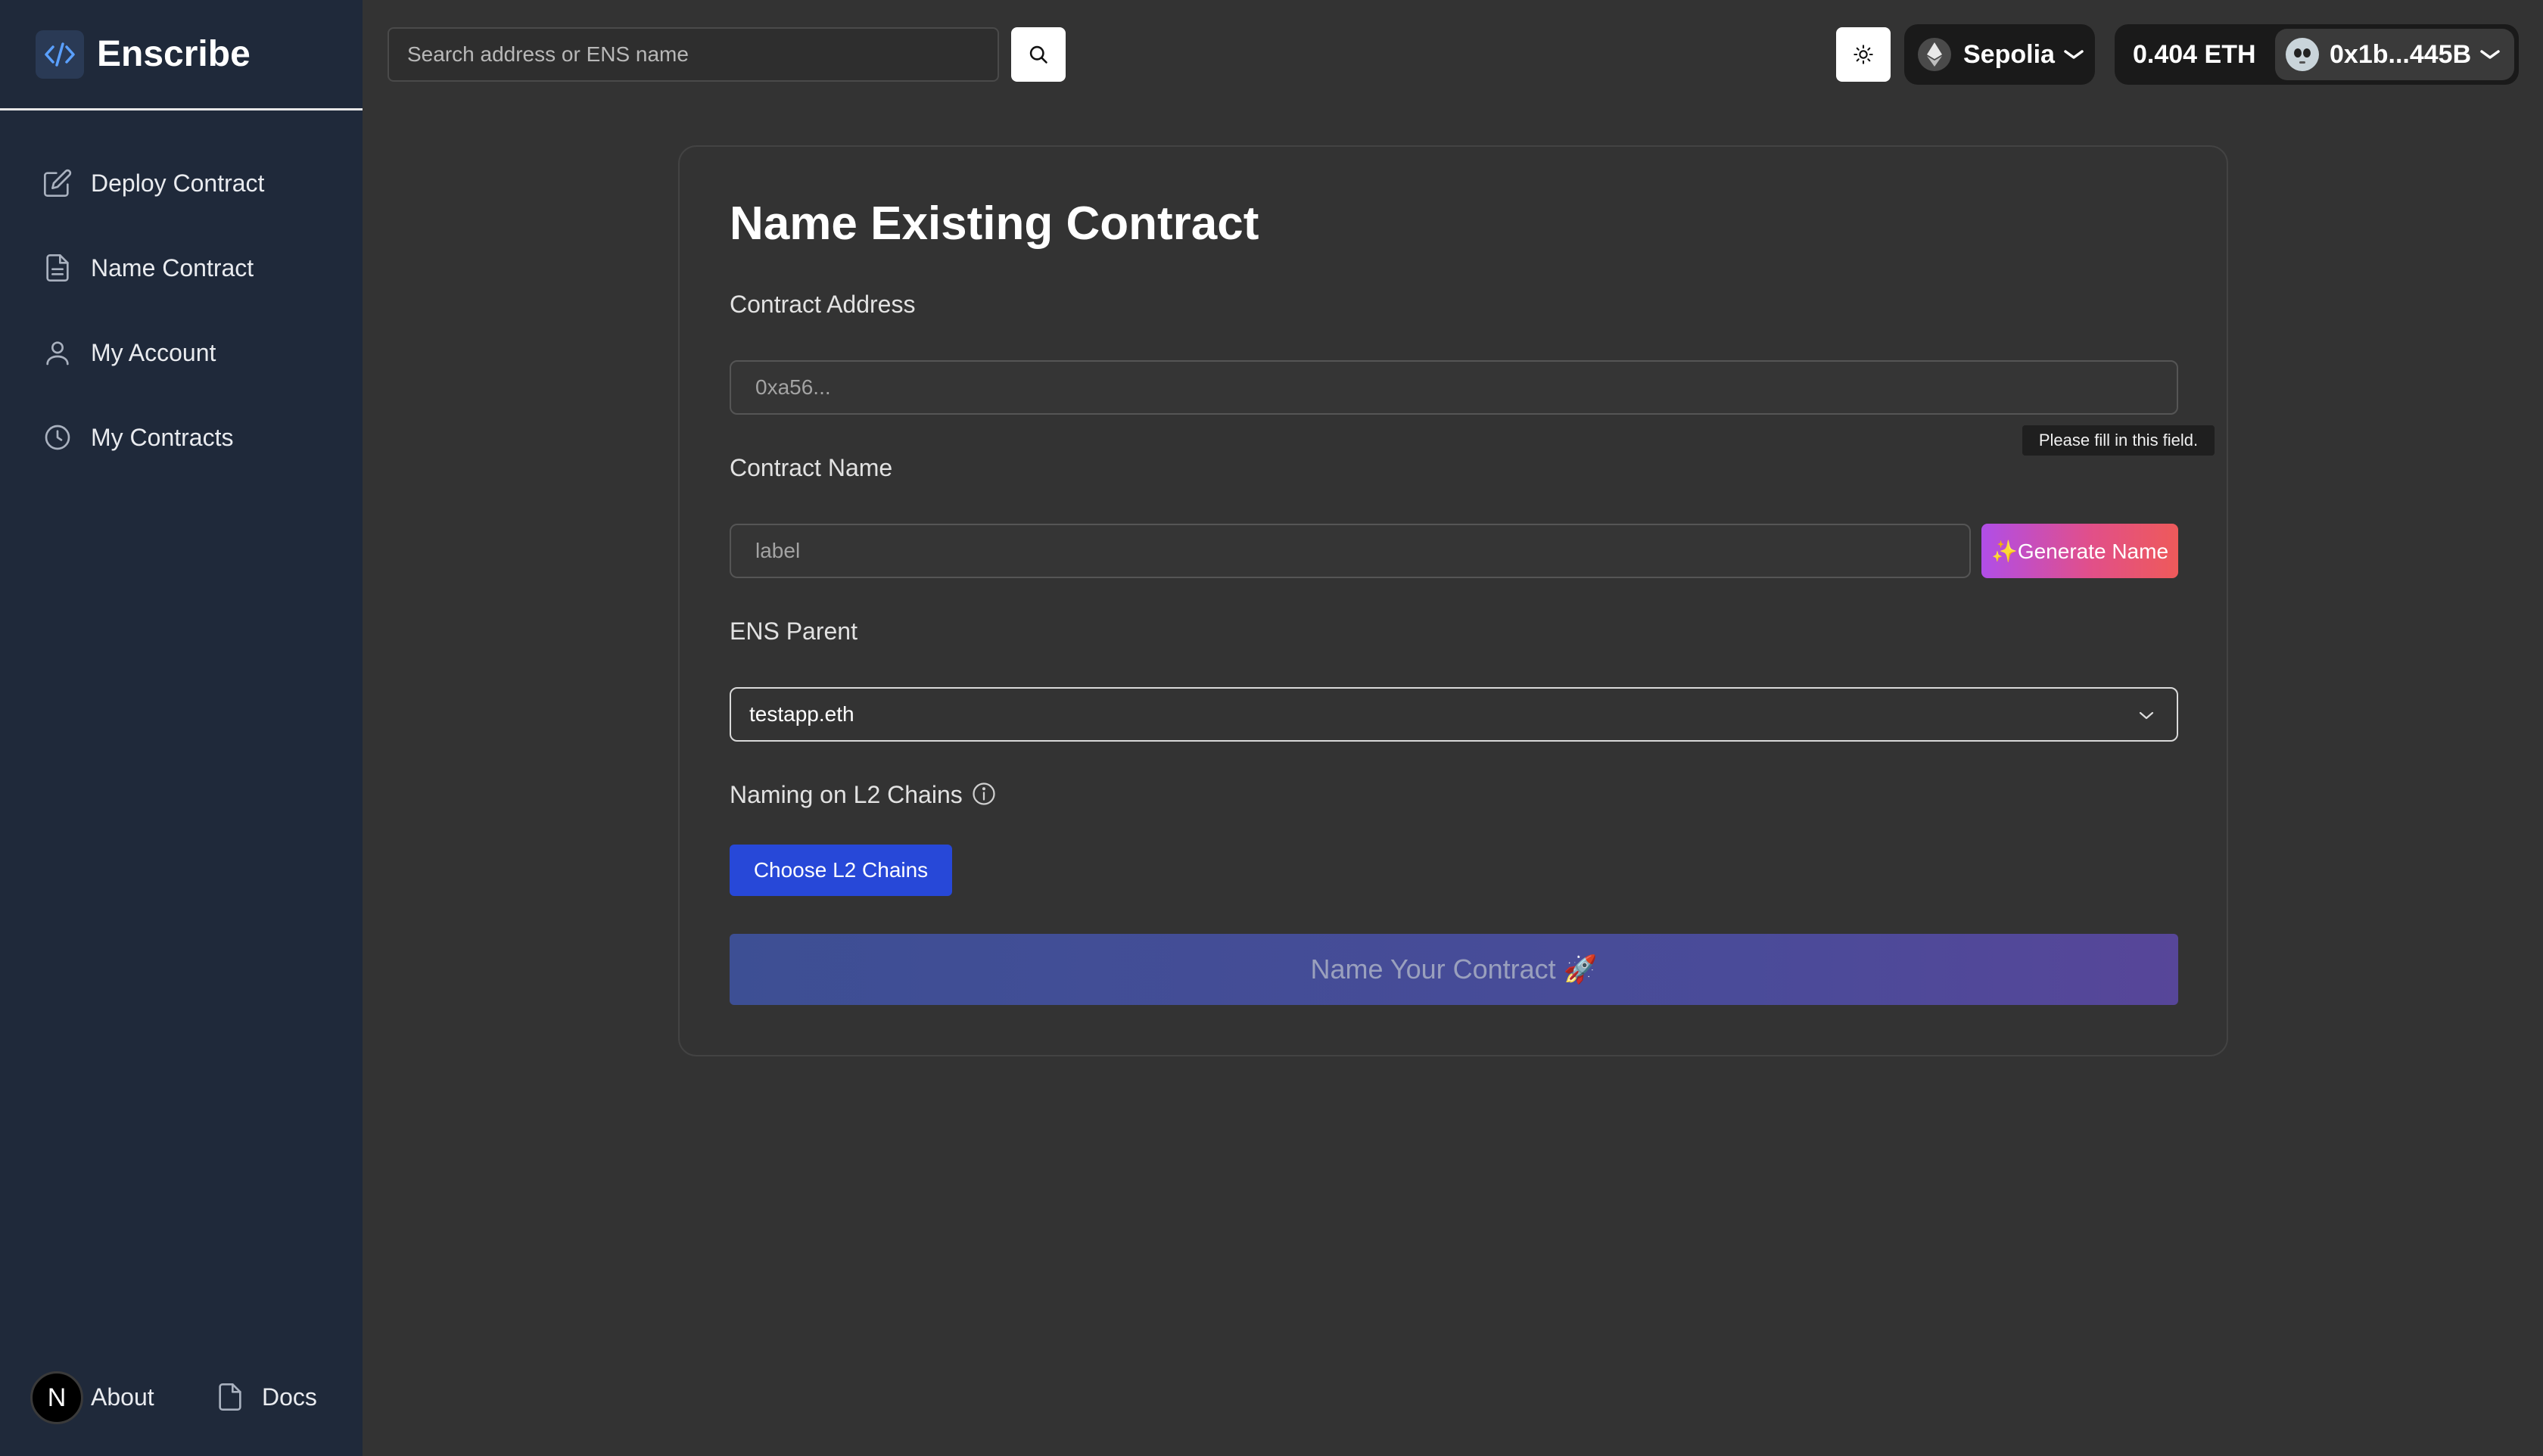 The height and width of the screenshot is (1456, 2543). What do you see at coordinates (984, 795) in the screenshot?
I see `info-icon` at bounding box center [984, 795].